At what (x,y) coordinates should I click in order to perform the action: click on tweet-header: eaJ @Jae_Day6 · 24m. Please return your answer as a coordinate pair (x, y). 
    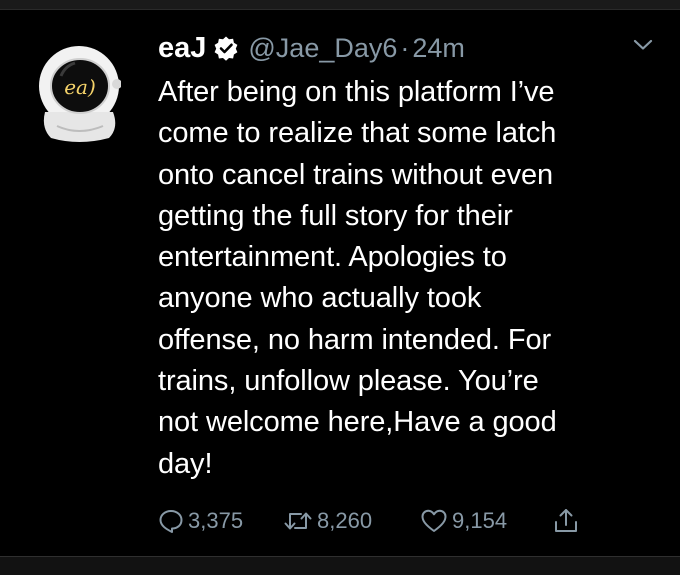
    Looking at the image, I should click on (311, 48).